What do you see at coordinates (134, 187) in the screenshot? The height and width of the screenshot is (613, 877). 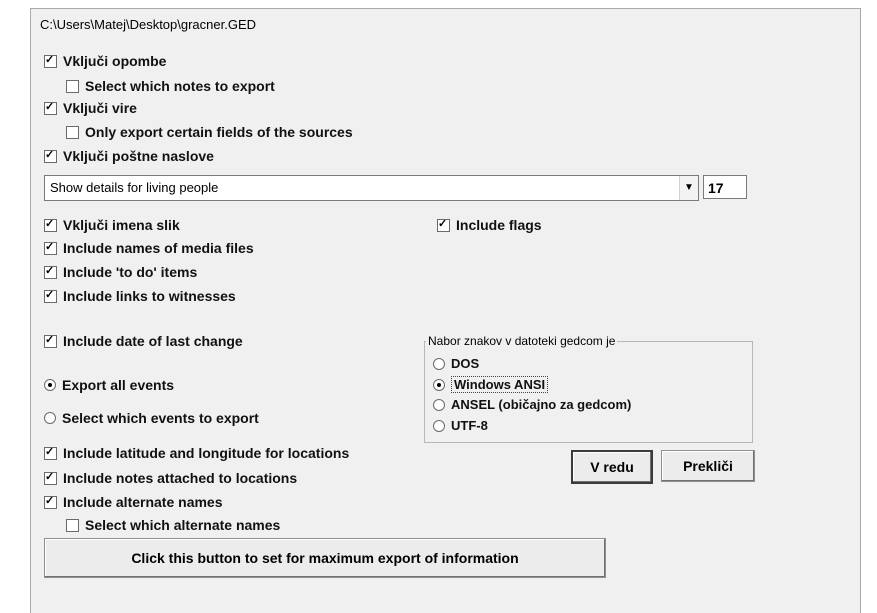 I see `select-value: Show details for living people` at bounding box center [134, 187].